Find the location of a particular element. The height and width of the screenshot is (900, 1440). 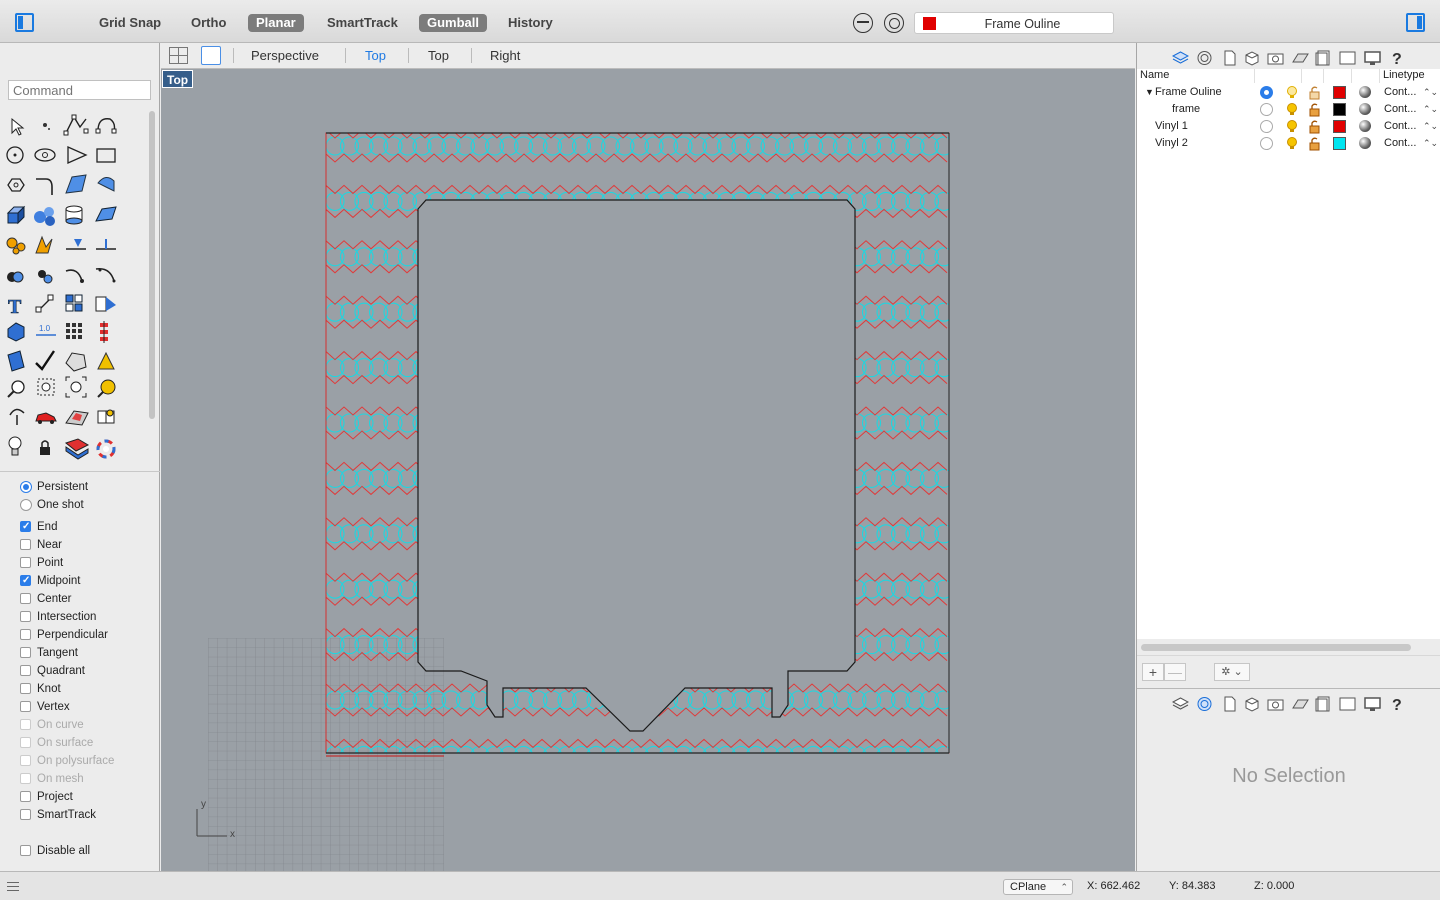

align-tool-icon is located at coordinates (104, 332).